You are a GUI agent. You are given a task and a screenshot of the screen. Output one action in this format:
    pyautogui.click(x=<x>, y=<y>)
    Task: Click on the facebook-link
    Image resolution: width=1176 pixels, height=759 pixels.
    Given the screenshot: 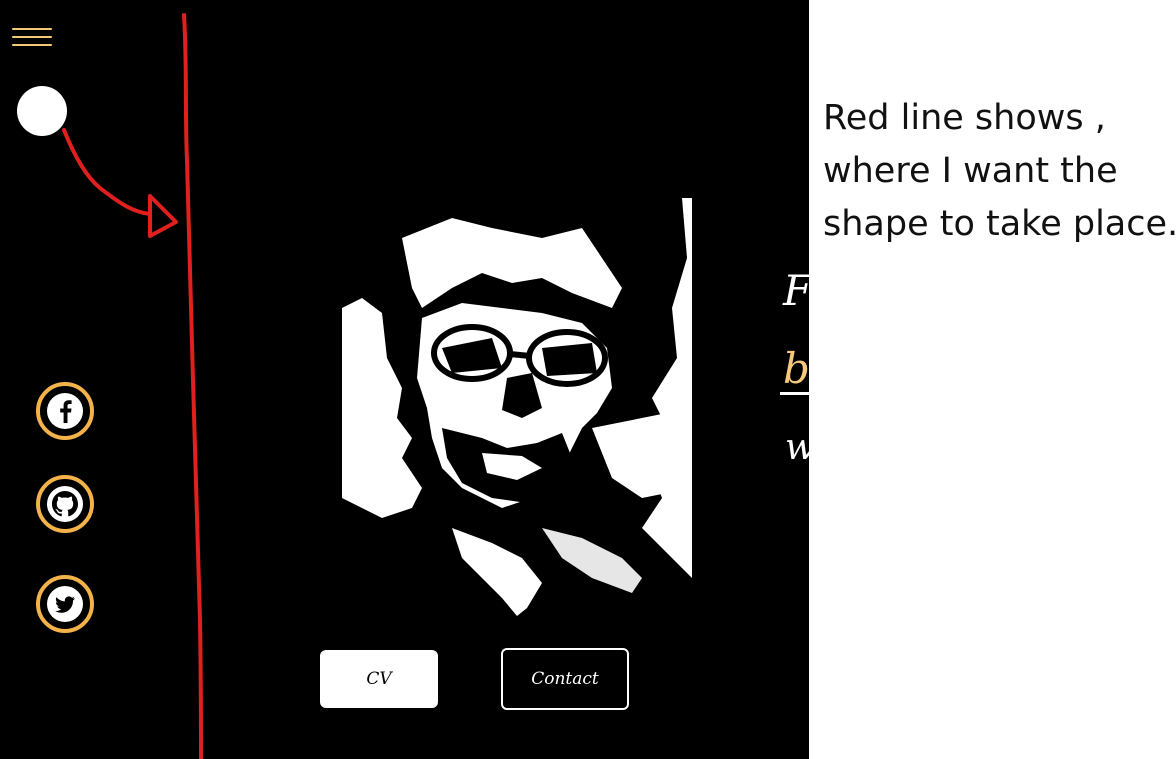 What is the action you would take?
    pyautogui.click(x=65, y=411)
    